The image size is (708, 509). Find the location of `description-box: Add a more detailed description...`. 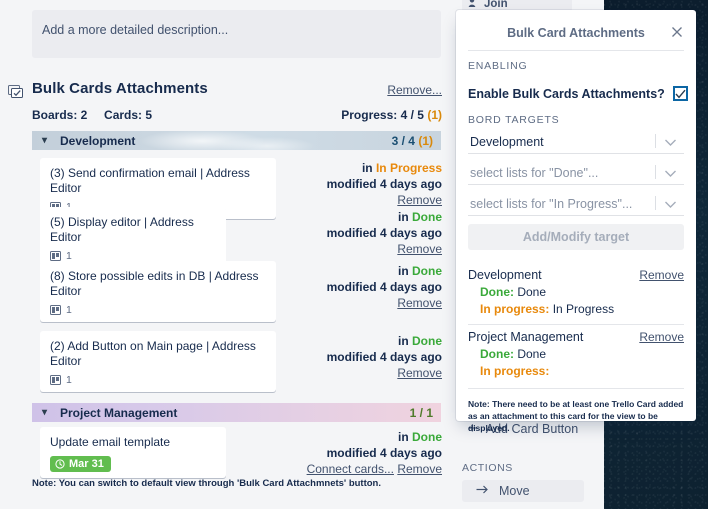

description-box: Add a more detailed description... is located at coordinates (236, 34).